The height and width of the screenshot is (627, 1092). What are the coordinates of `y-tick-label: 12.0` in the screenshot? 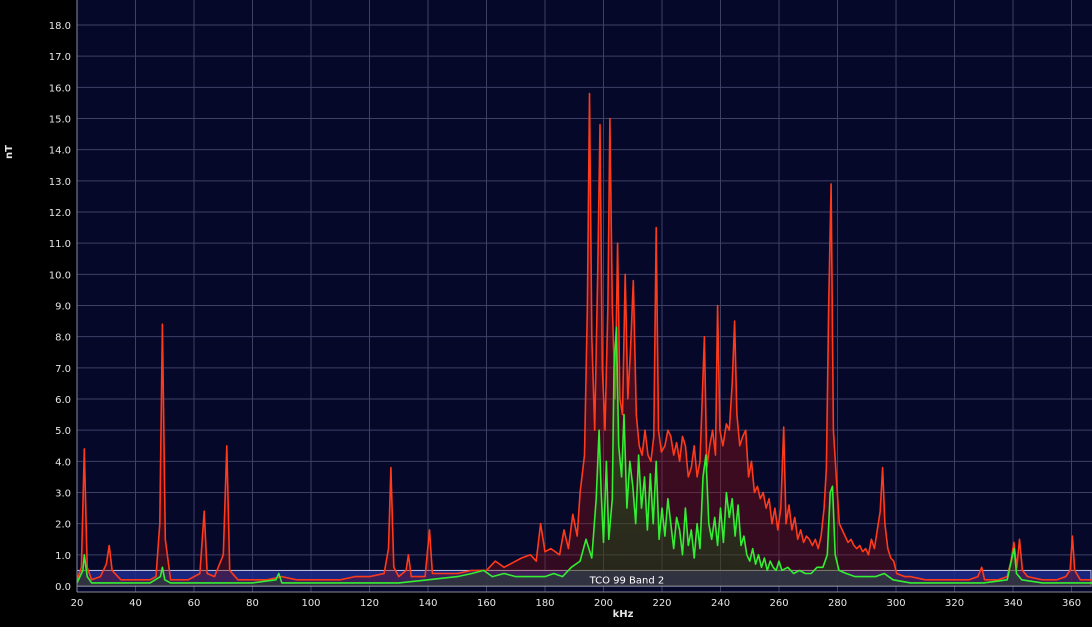 It's located at (60, 213).